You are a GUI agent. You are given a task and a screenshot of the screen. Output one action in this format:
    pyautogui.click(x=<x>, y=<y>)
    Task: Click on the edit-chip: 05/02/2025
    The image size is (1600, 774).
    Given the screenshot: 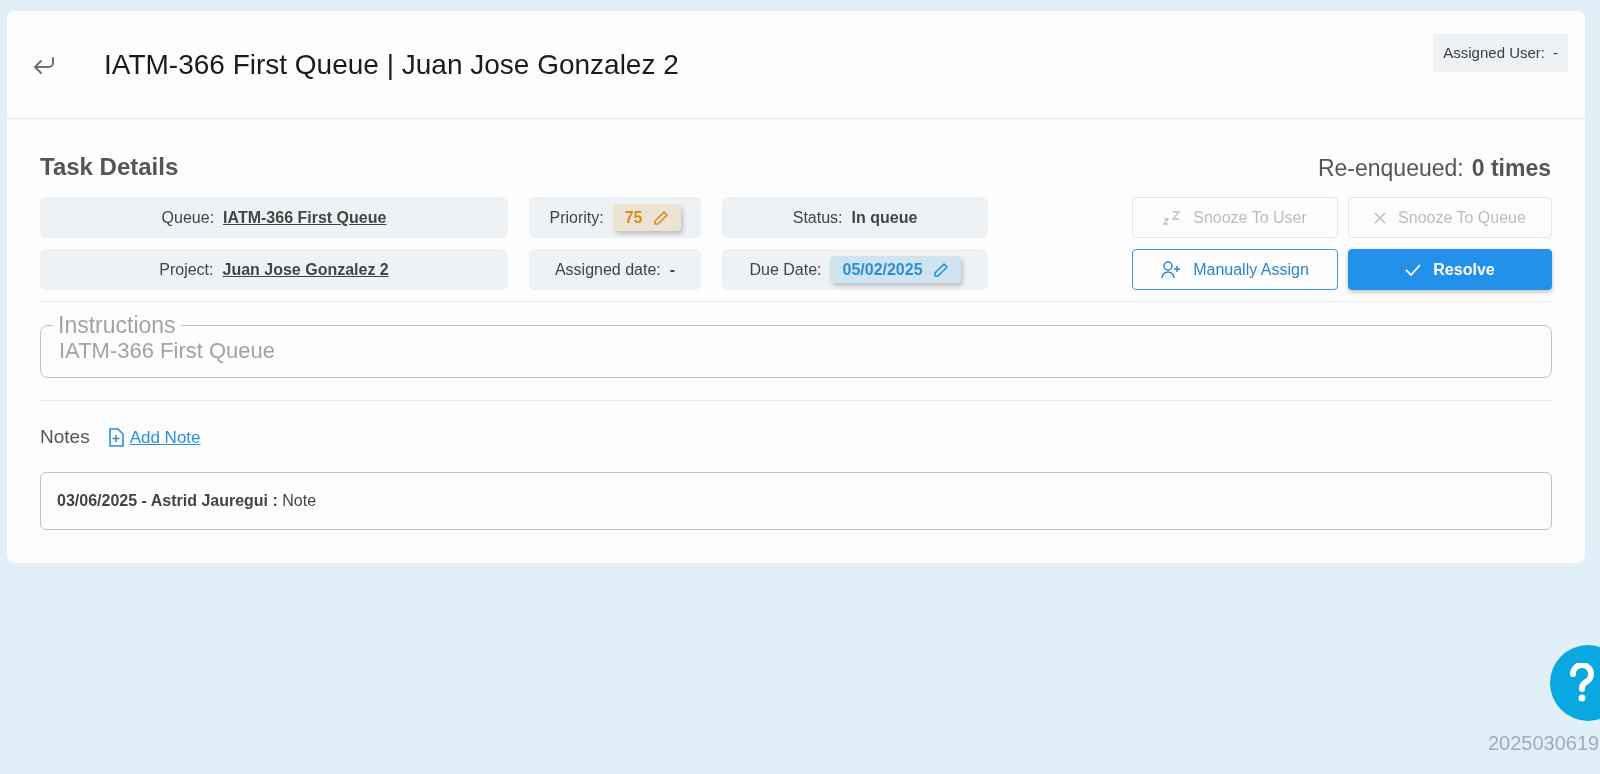 What is the action you would take?
    pyautogui.click(x=895, y=269)
    